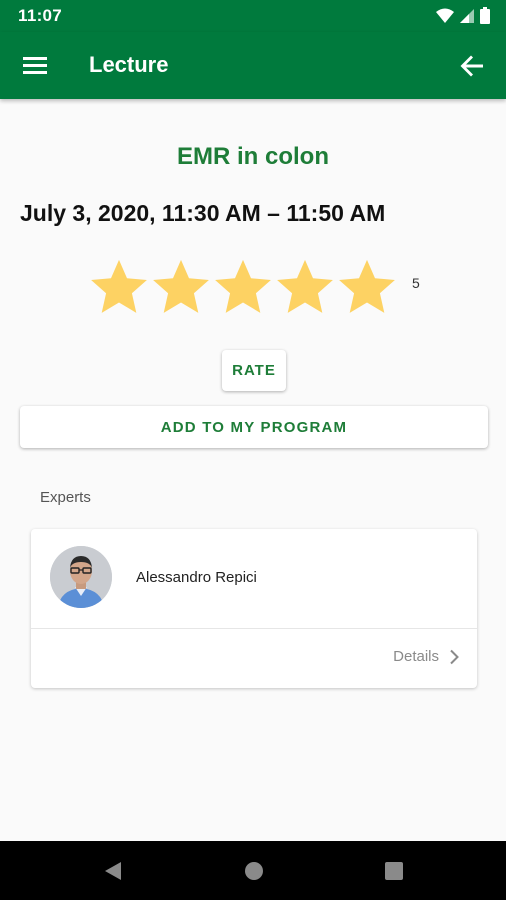 This screenshot has height=900, width=506. What do you see at coordinates (129, 64) in the screenshot?
I see `page-title: Lecture` at bounding box center [129, 64].